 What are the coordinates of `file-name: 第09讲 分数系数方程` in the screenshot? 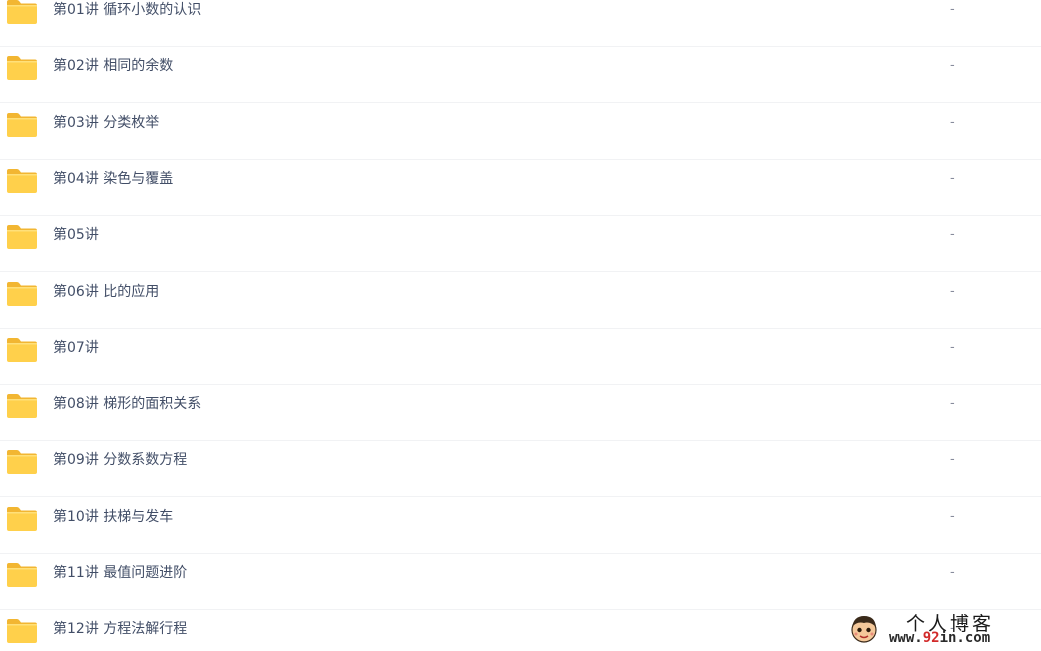 It's located at (120, 460).